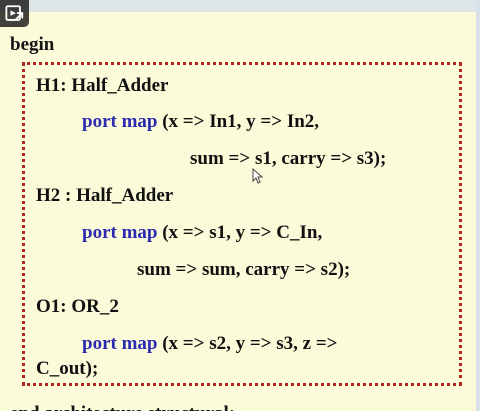  I want to click on share-button, so click(14, 13).